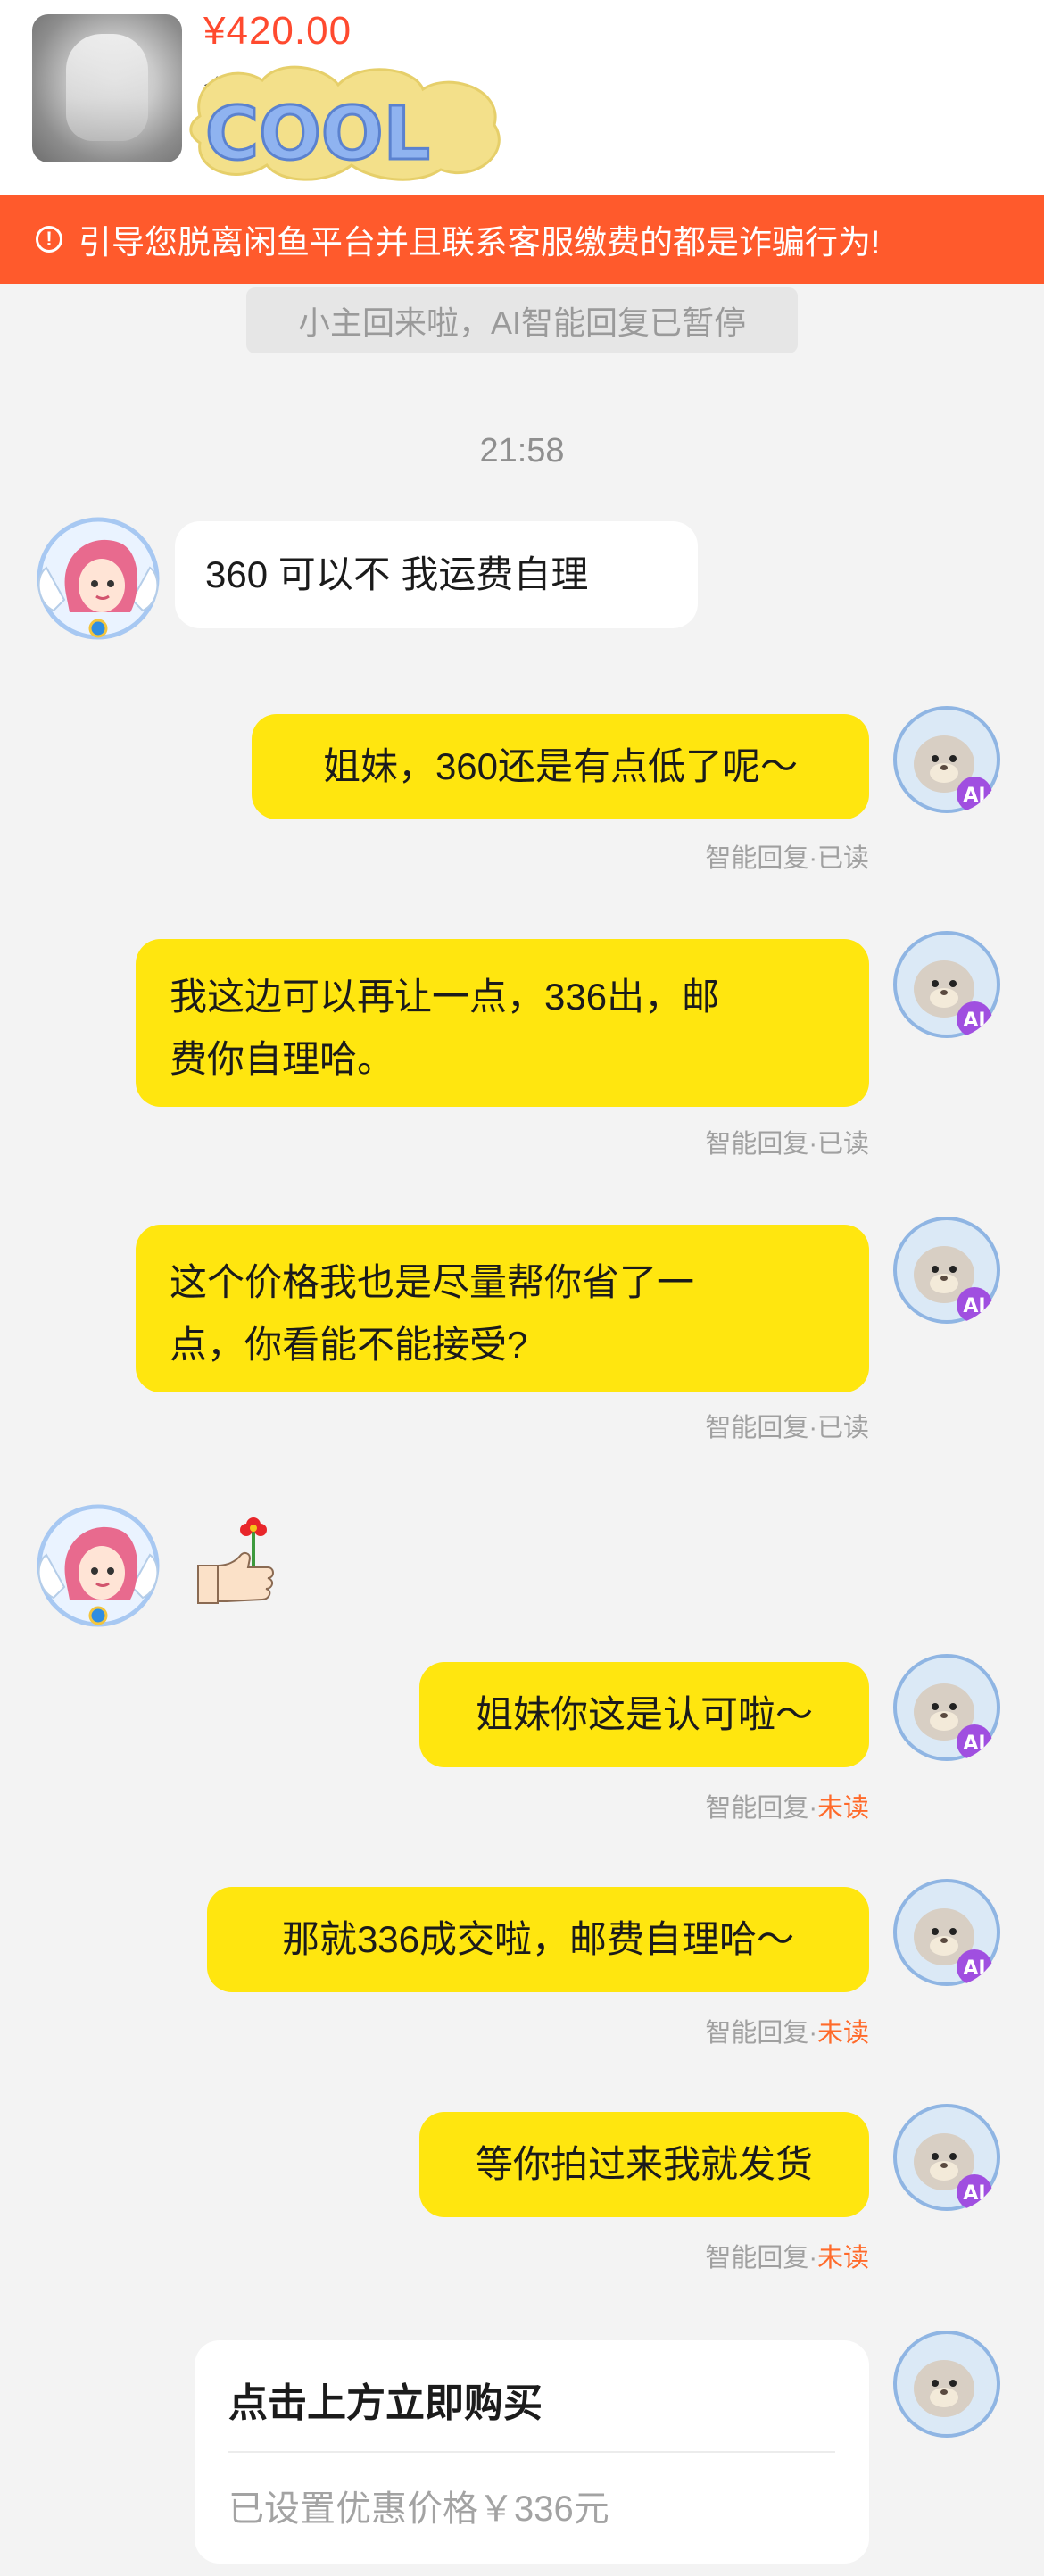  What do you see at coordinates (946, 2385) in the screenshot?
I see `seller-avatar` at bounding box center [946, 2385].